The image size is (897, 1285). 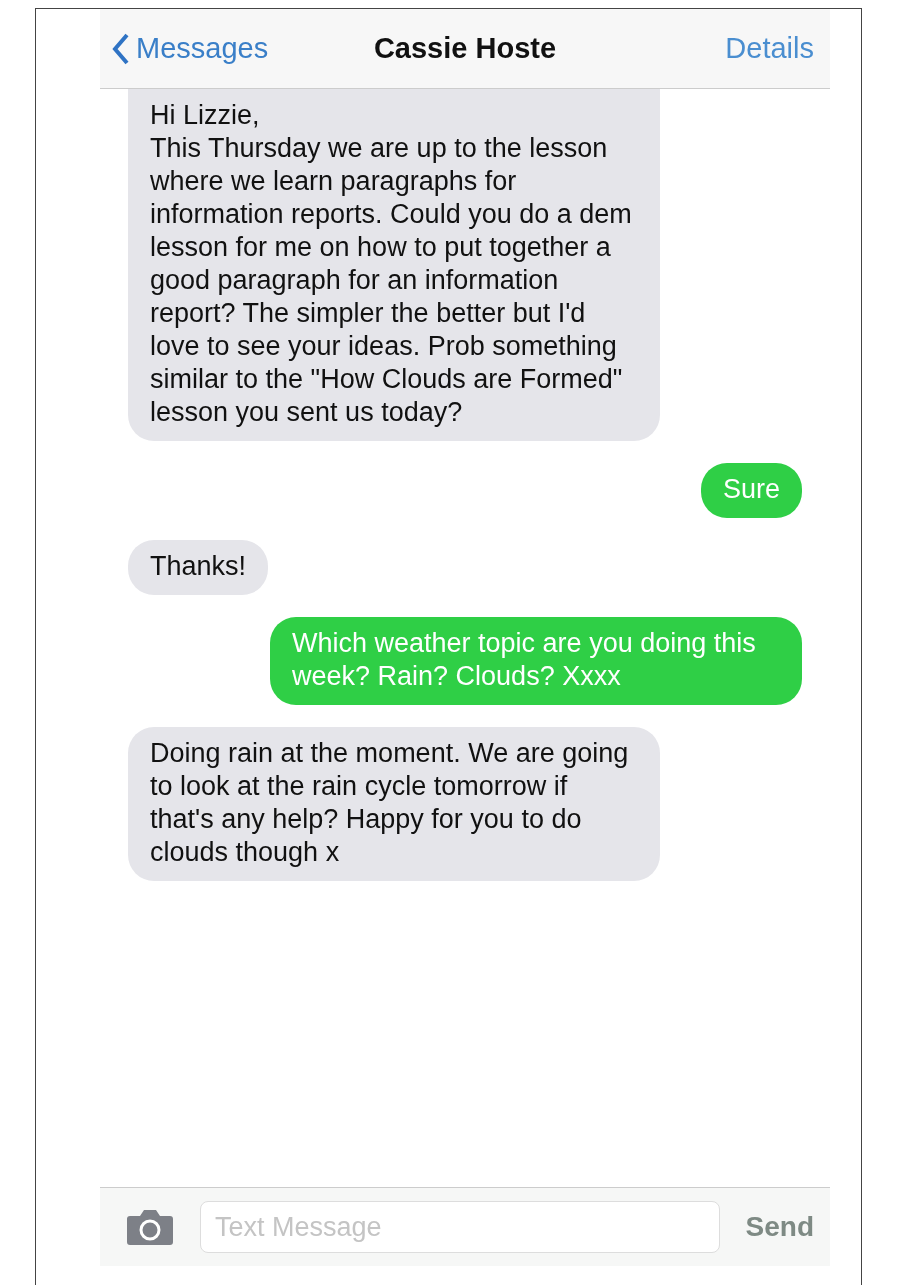 What do you see at coordinates (394, 804) in the screenshot?
I see `message-bubble: Doing rain at the moment. We are going to look at the rain cycle tomorrow if that's any help? Happy for you to do clouds though x` at bounding box center [394, 804].